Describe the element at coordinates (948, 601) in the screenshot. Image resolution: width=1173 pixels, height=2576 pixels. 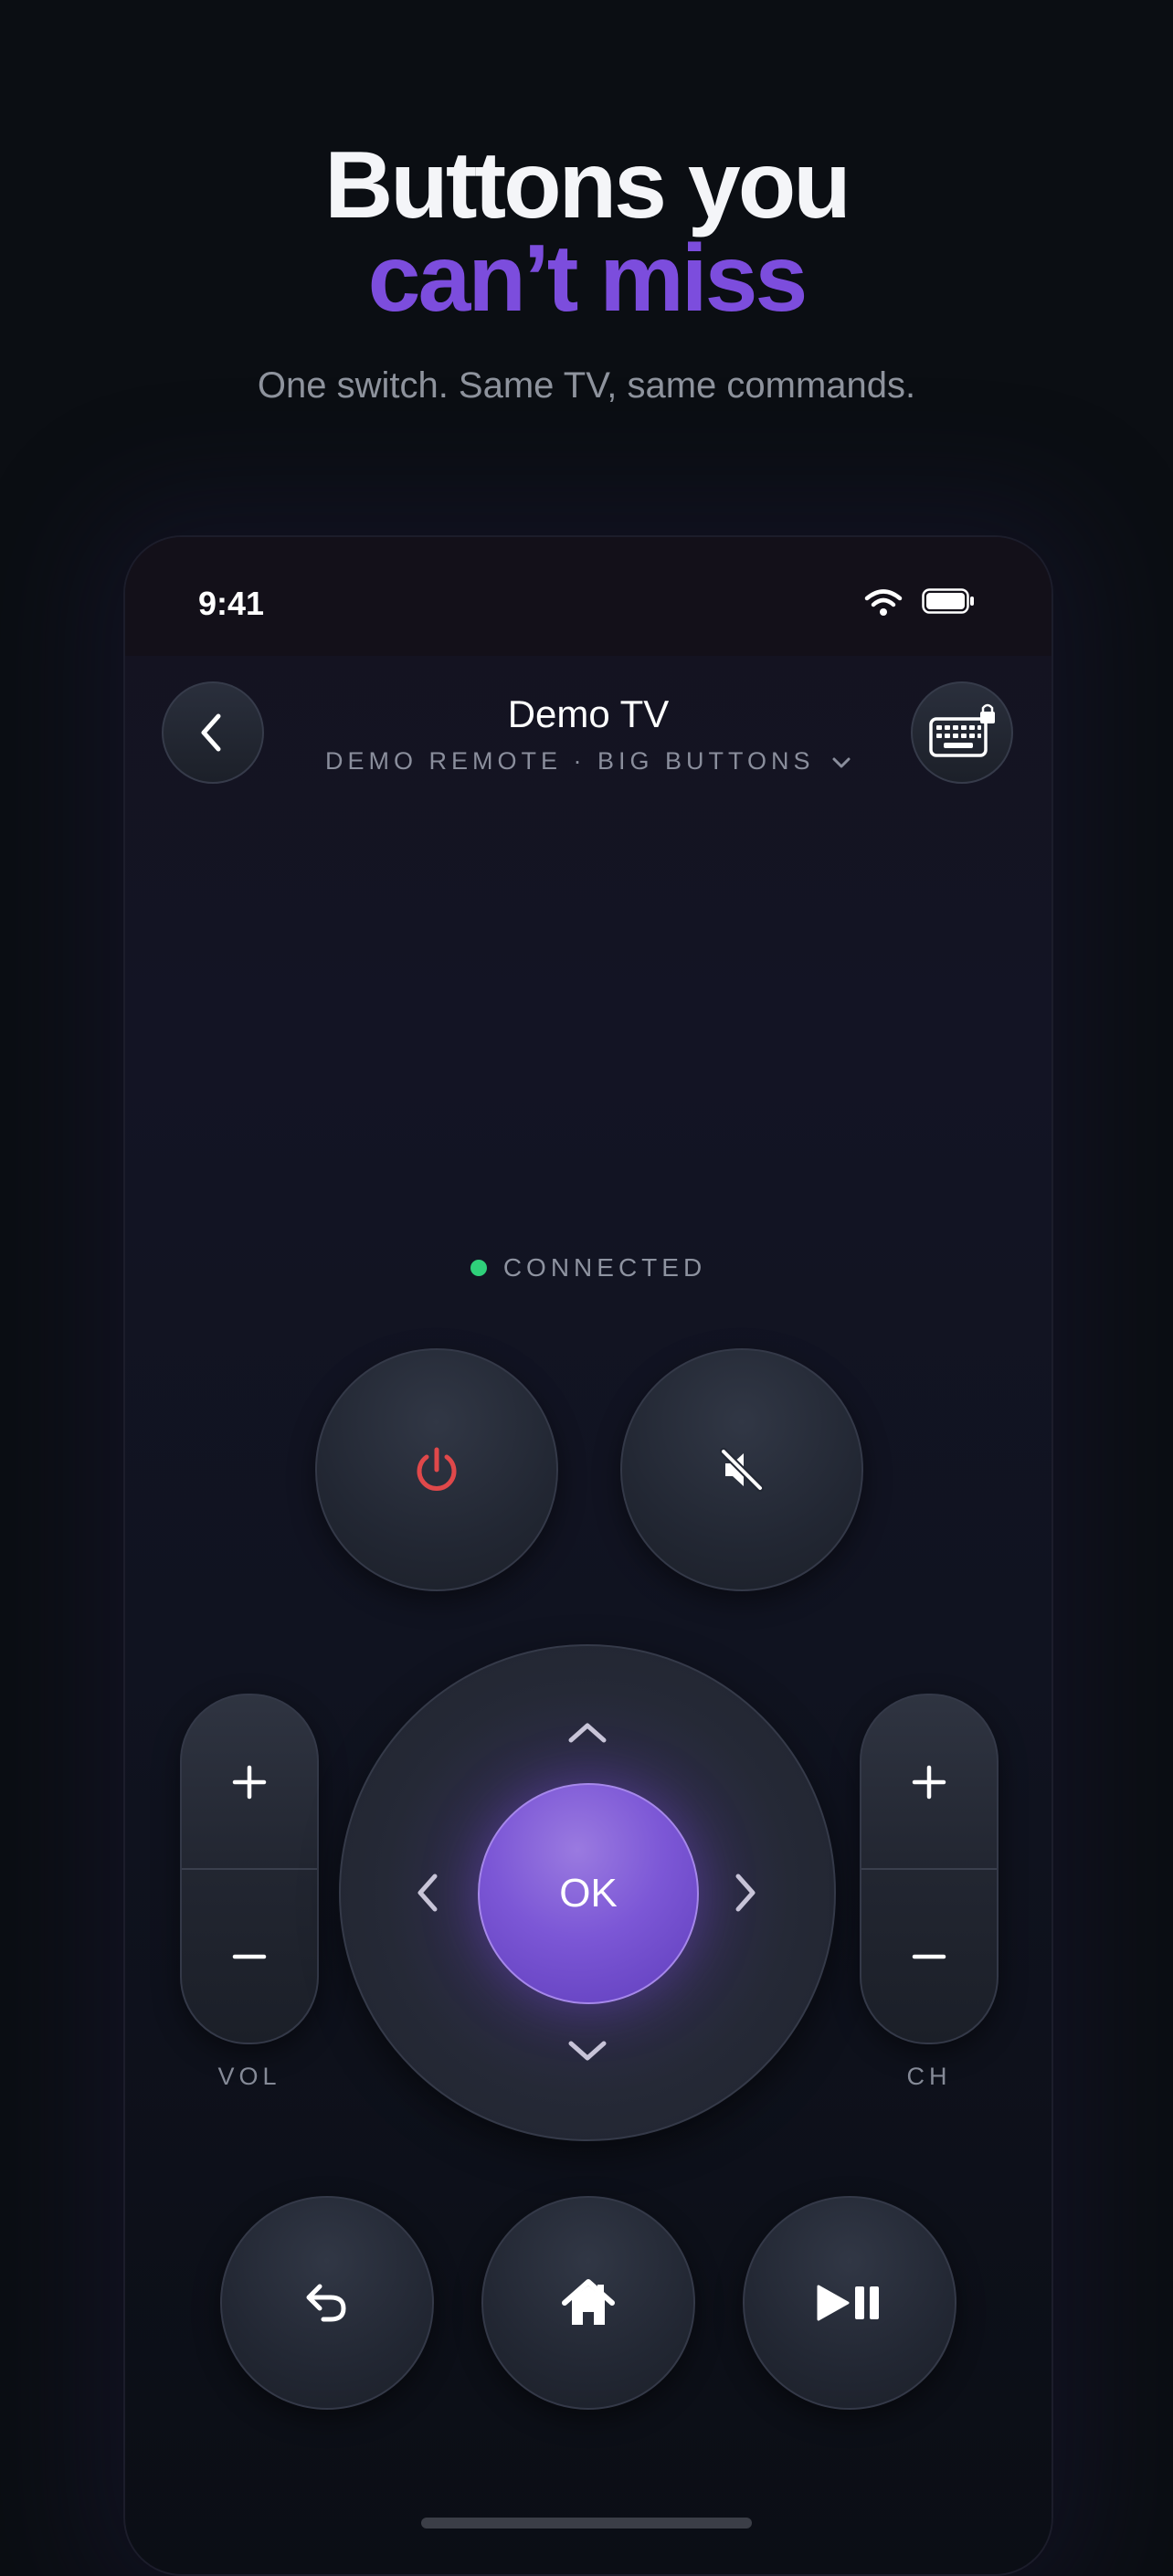
I see `battery-icon` at that location.